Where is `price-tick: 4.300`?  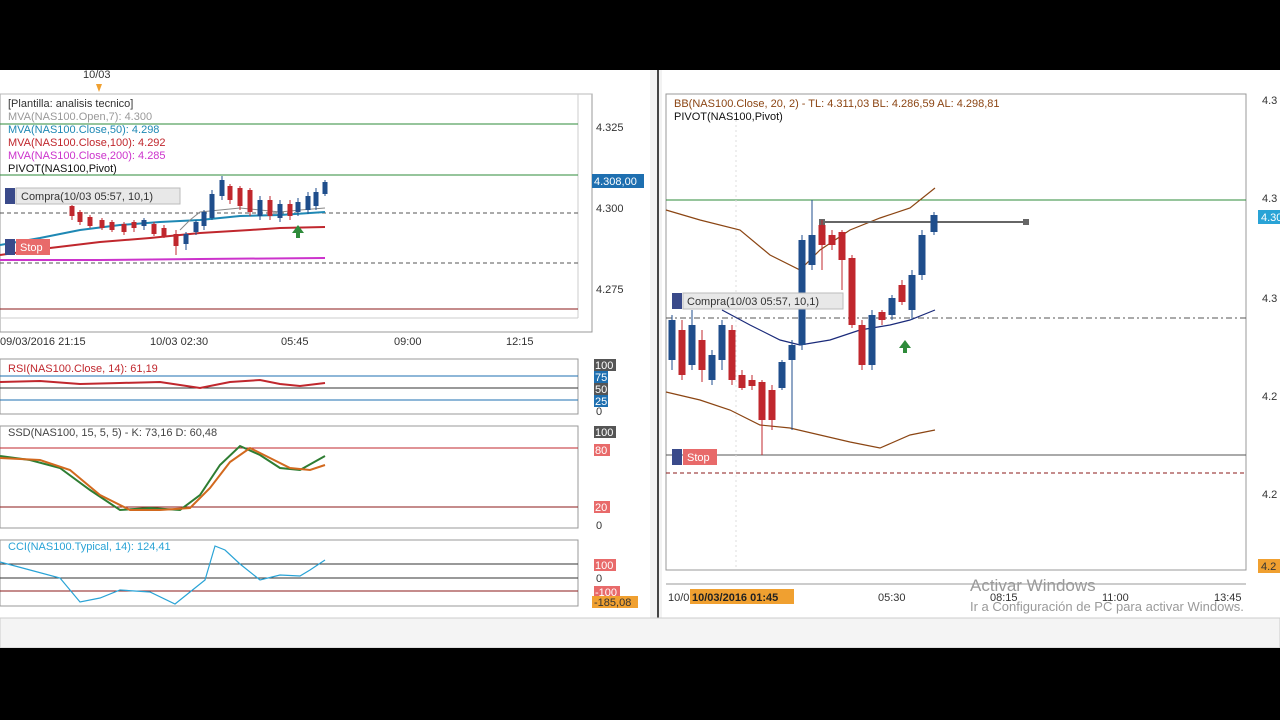 price-tick: 4.300 is located at coordinates (610, 209).